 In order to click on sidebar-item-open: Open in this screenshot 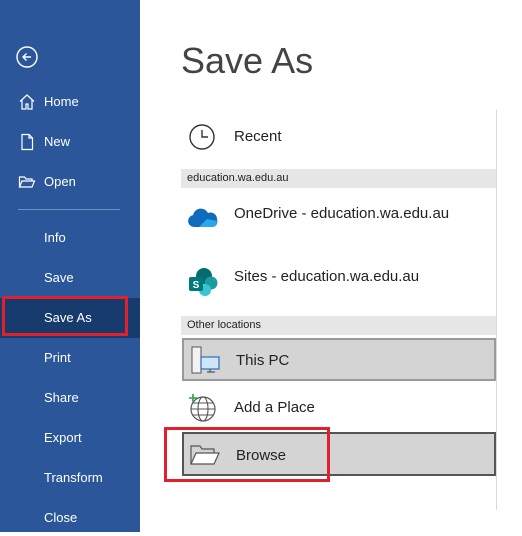, I will do `click(70, 182)`.